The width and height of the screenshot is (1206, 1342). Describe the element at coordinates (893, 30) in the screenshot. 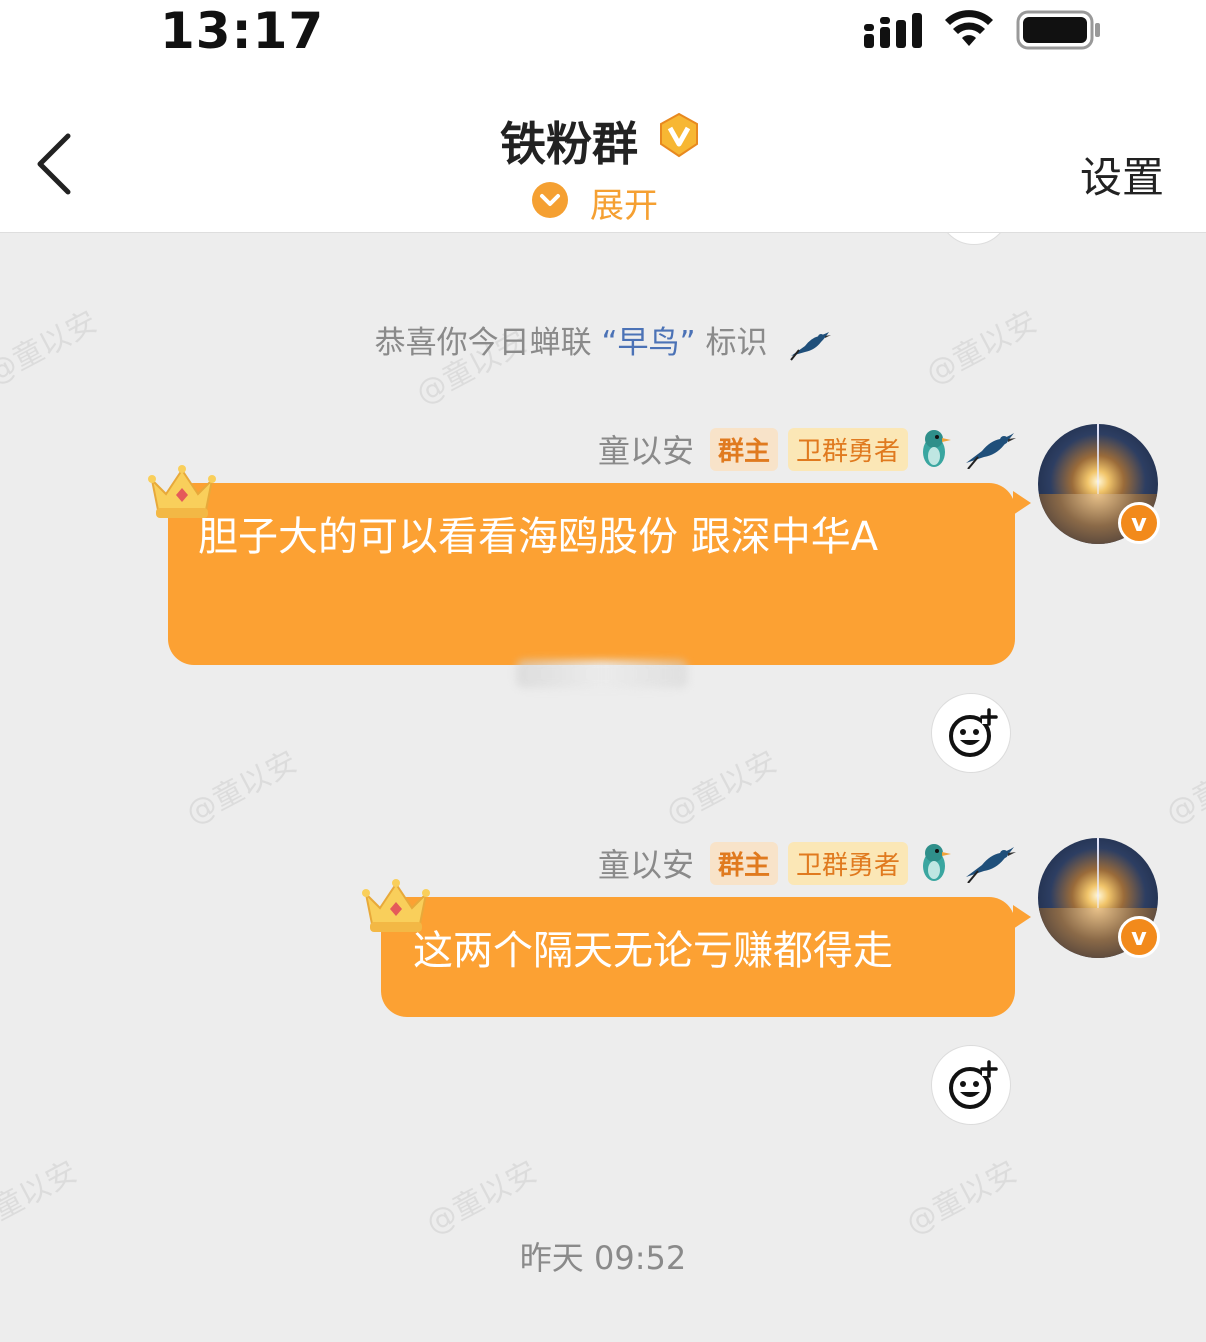

I see `signal-icon` at that location.